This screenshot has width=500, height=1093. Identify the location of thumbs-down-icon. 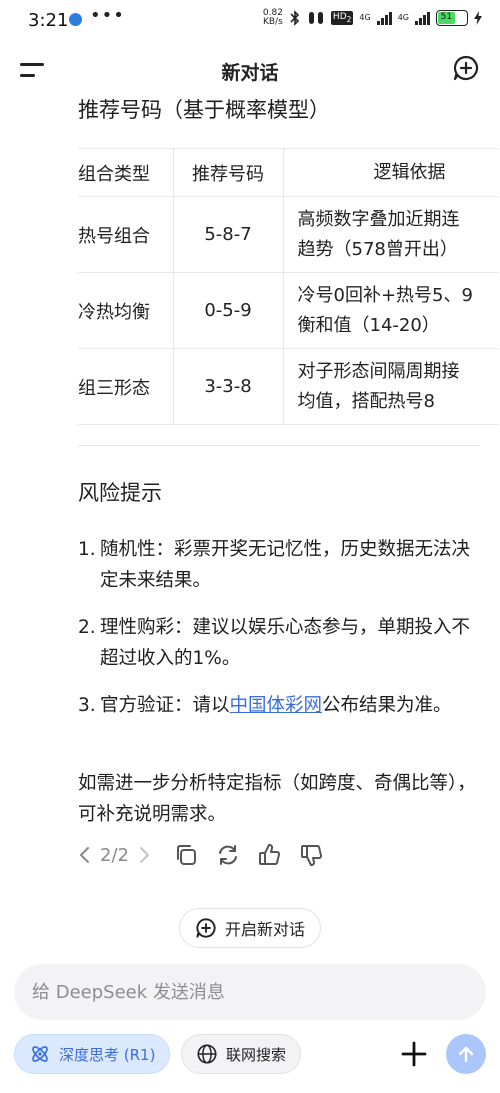
(312, 855).